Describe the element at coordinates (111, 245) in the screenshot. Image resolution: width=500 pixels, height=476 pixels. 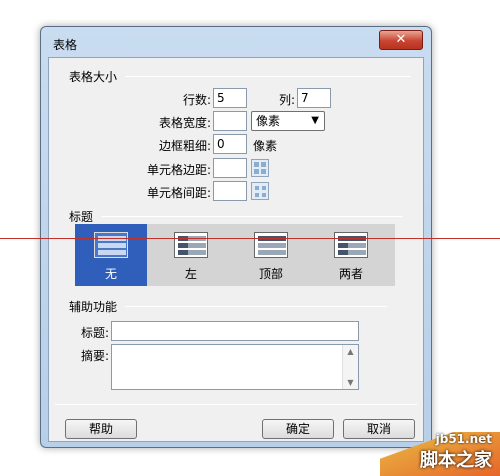
I see `table-none-icon` at that location.